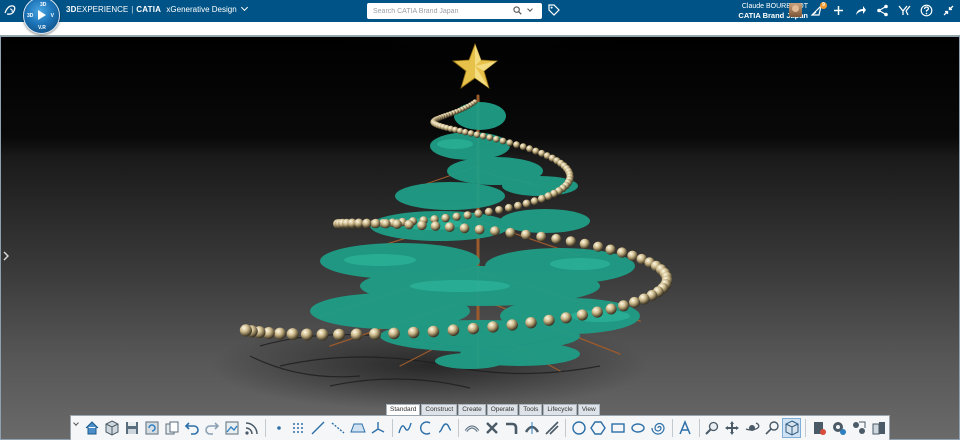 The image size is (960, 440). What do you see at coordinates (948, 10) in the screenshot?
I see `collapse-icon` at bounding box center [948, 10].